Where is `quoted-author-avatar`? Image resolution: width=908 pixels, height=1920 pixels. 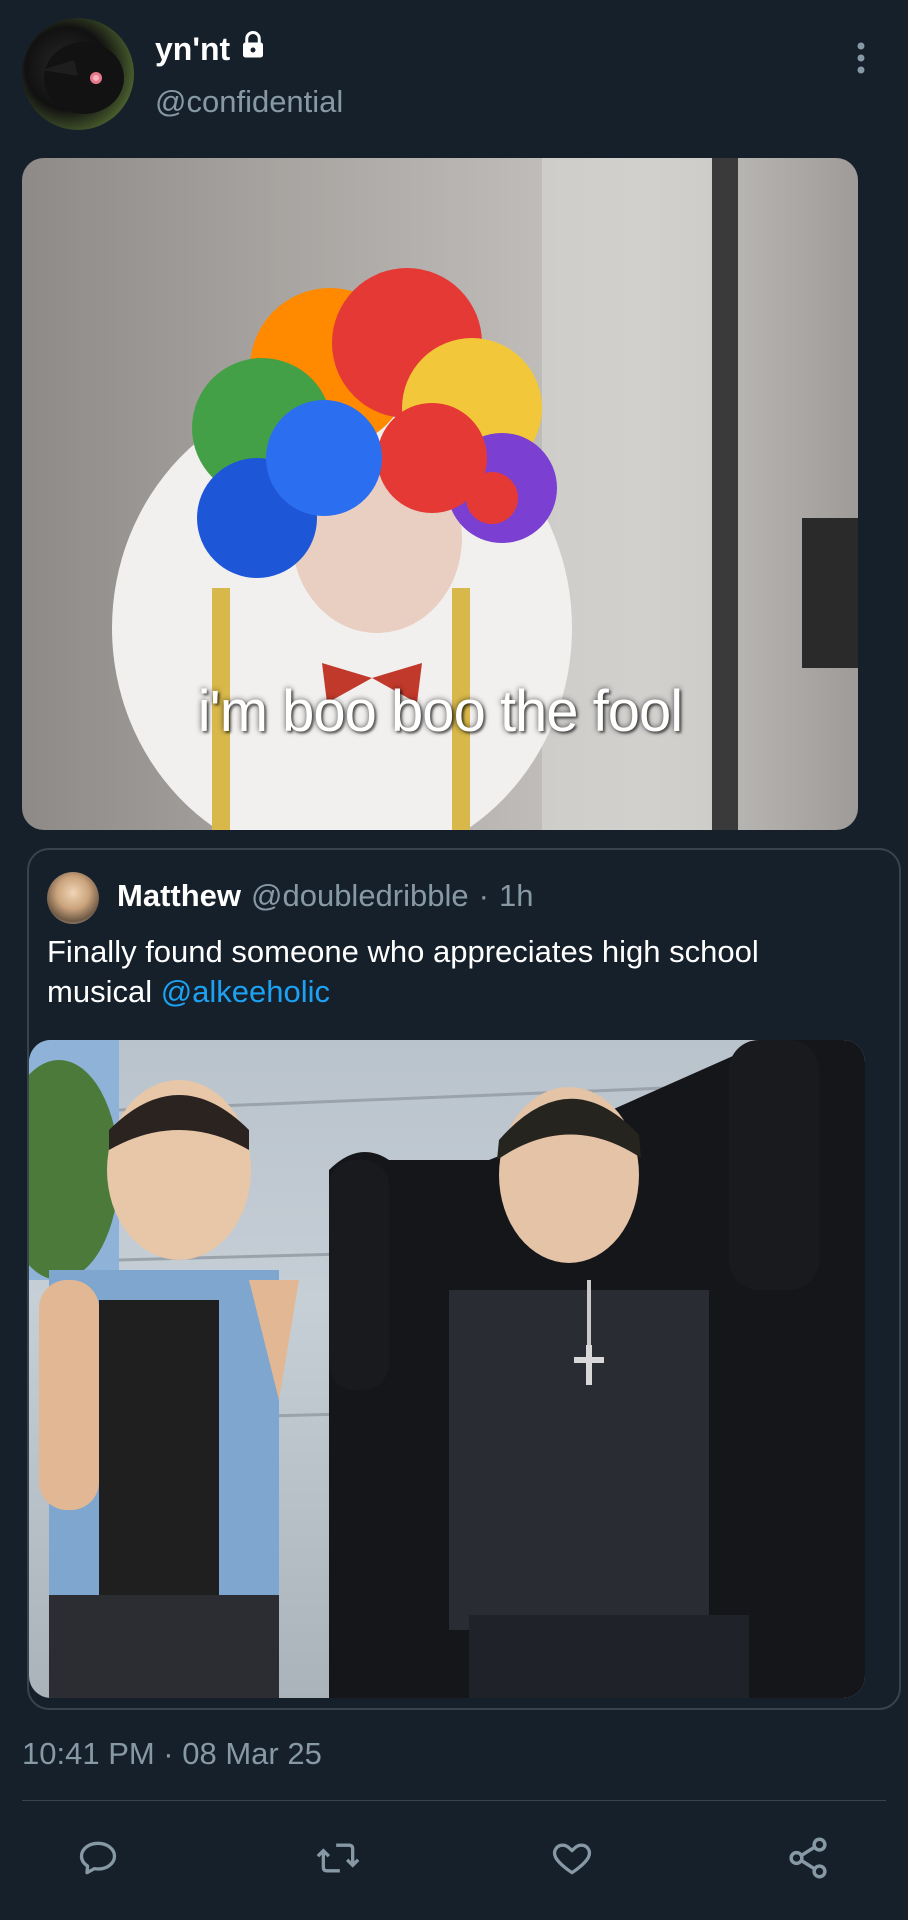
quoted-author-avatar is located at coordinates (73, 898).